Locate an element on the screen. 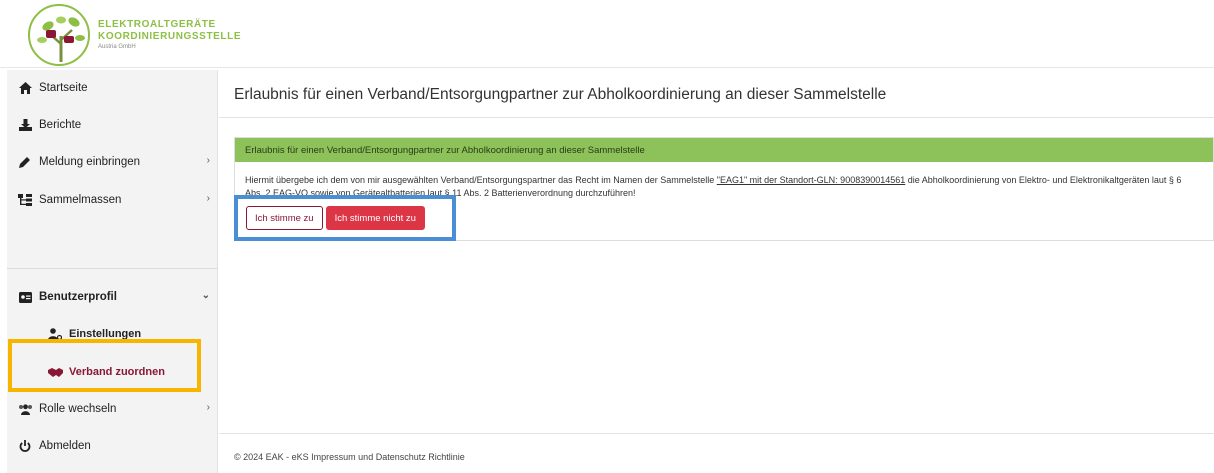  sitemap-icon is located at coordinates (25, 200).